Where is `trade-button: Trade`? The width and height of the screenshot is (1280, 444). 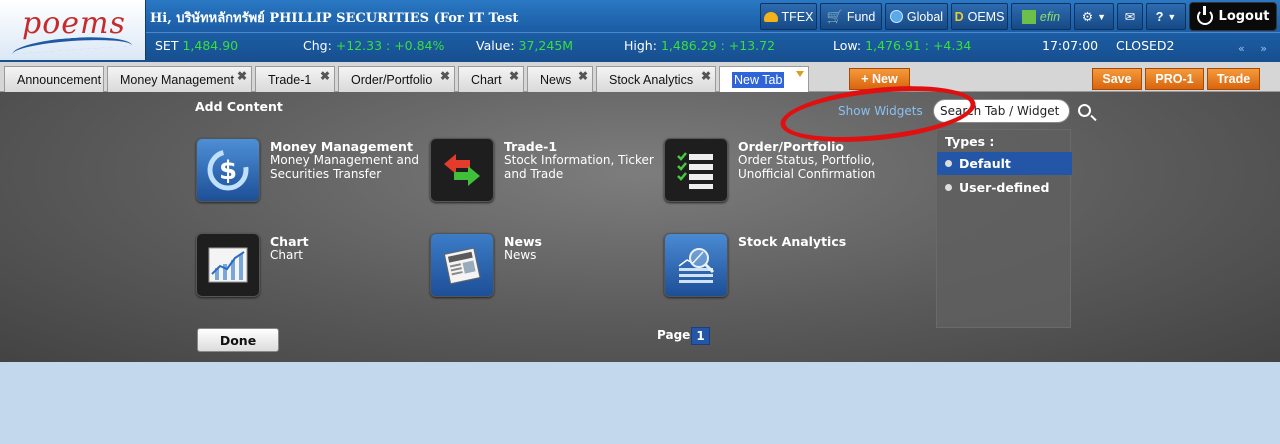 trade-button: Trade is located at coordinates (1233, 79).